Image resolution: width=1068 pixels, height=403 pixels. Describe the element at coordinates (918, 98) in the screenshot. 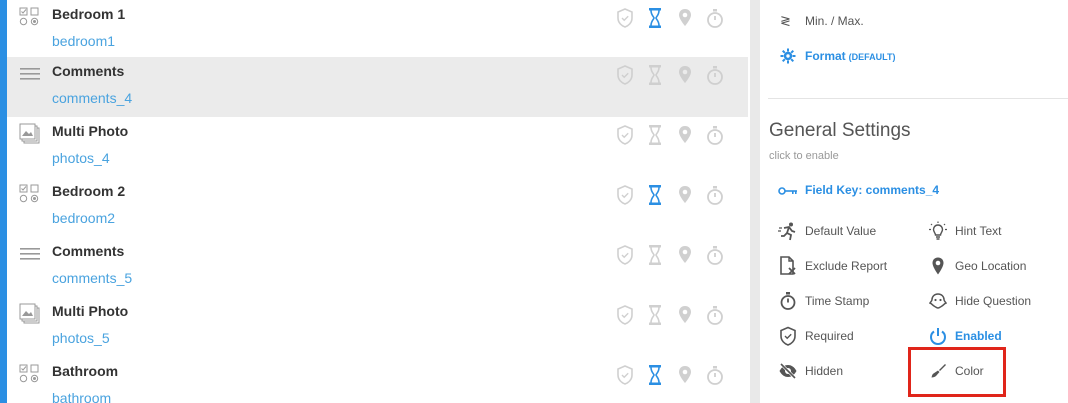

I see `section-divider` at that location.